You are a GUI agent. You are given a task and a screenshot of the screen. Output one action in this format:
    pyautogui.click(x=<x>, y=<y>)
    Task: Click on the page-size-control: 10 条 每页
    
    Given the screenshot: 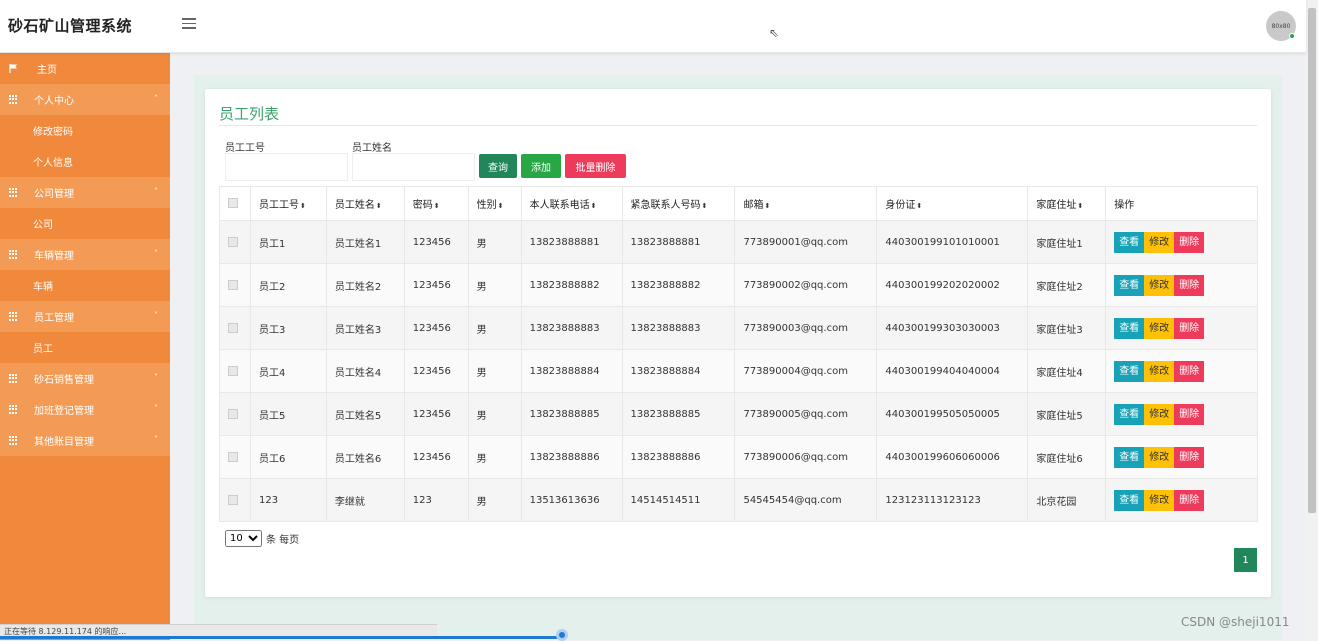 What is the action you would take?
    pyautogui.click(x=262, y=538)
    